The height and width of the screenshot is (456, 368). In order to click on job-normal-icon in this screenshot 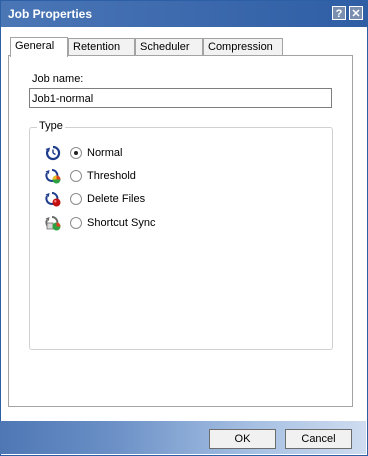, I will do `click(53, 153)`.